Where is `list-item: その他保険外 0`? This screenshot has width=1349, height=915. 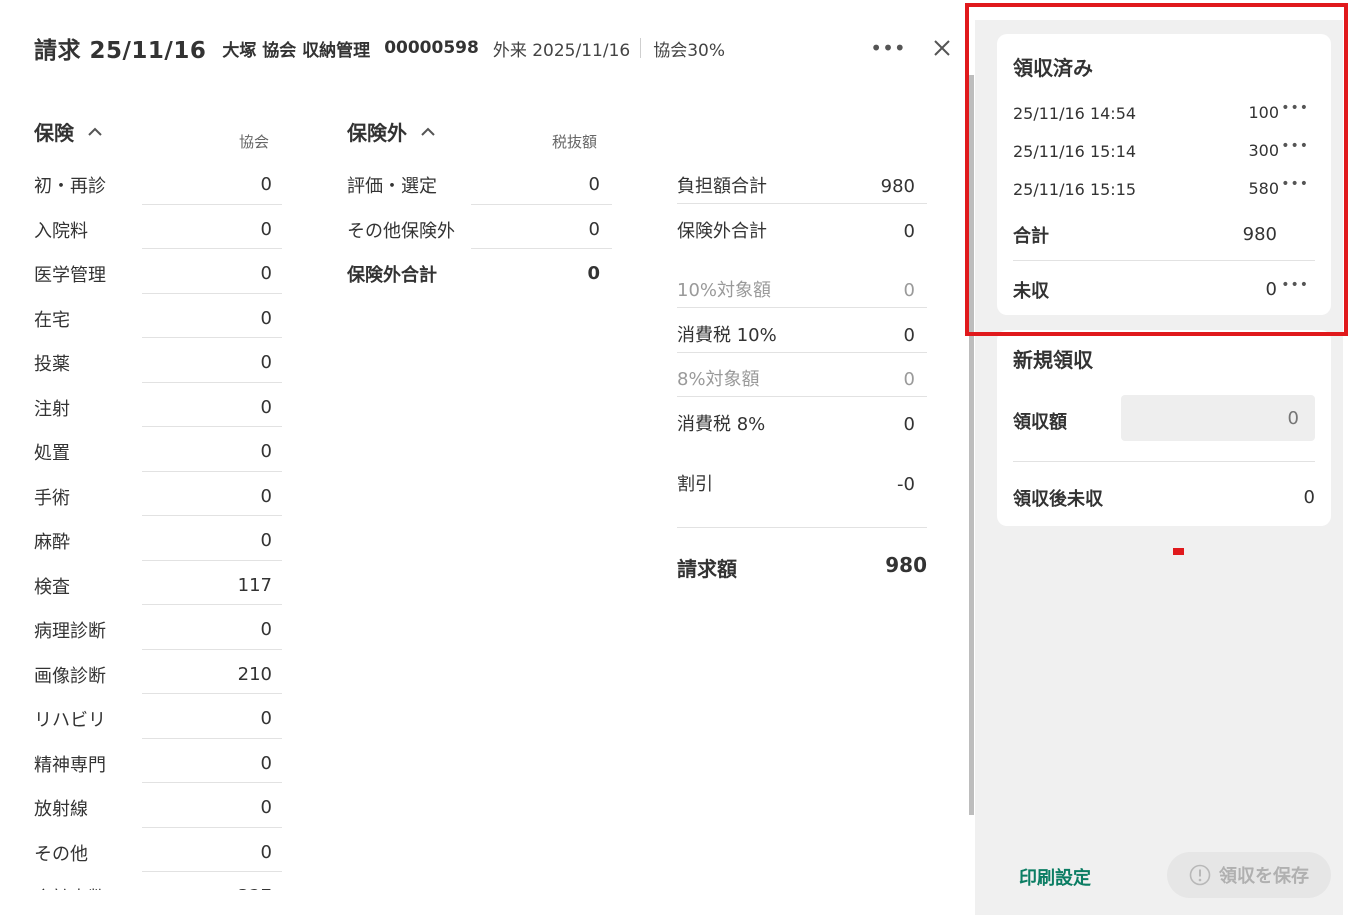 list-item: その他保険外 0 is located at coordinates (479, 227).